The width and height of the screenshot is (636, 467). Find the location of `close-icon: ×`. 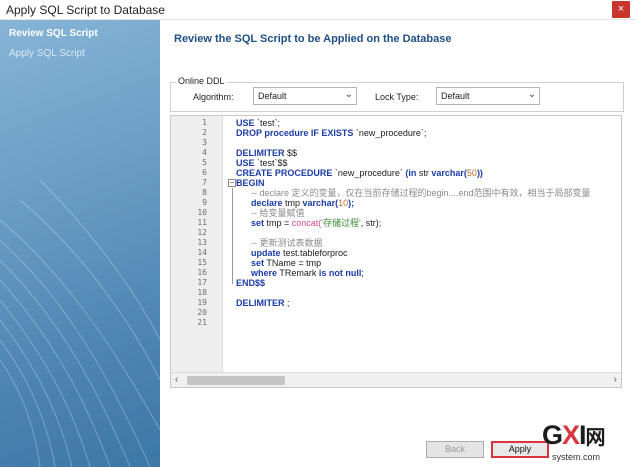

close-icon: × is located at coordinates (621, 9).